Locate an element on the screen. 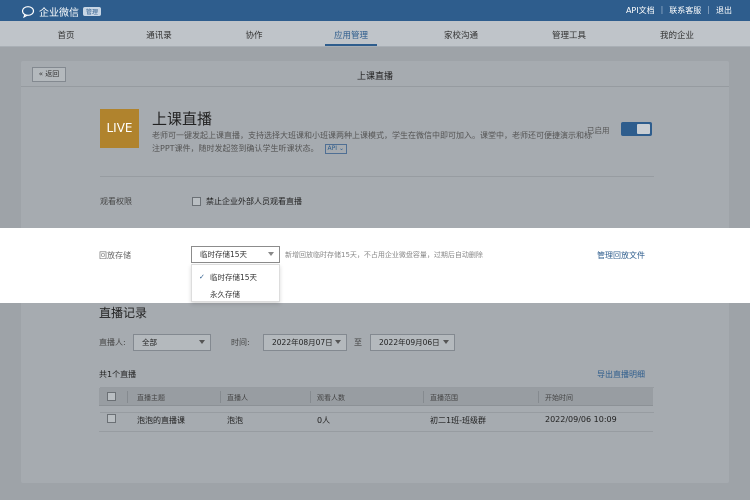 The image size is (750, 500). top-bar: 企业微信 管理 API文档 | 联系客服 | 退出 is located at coordinates (375, 10).